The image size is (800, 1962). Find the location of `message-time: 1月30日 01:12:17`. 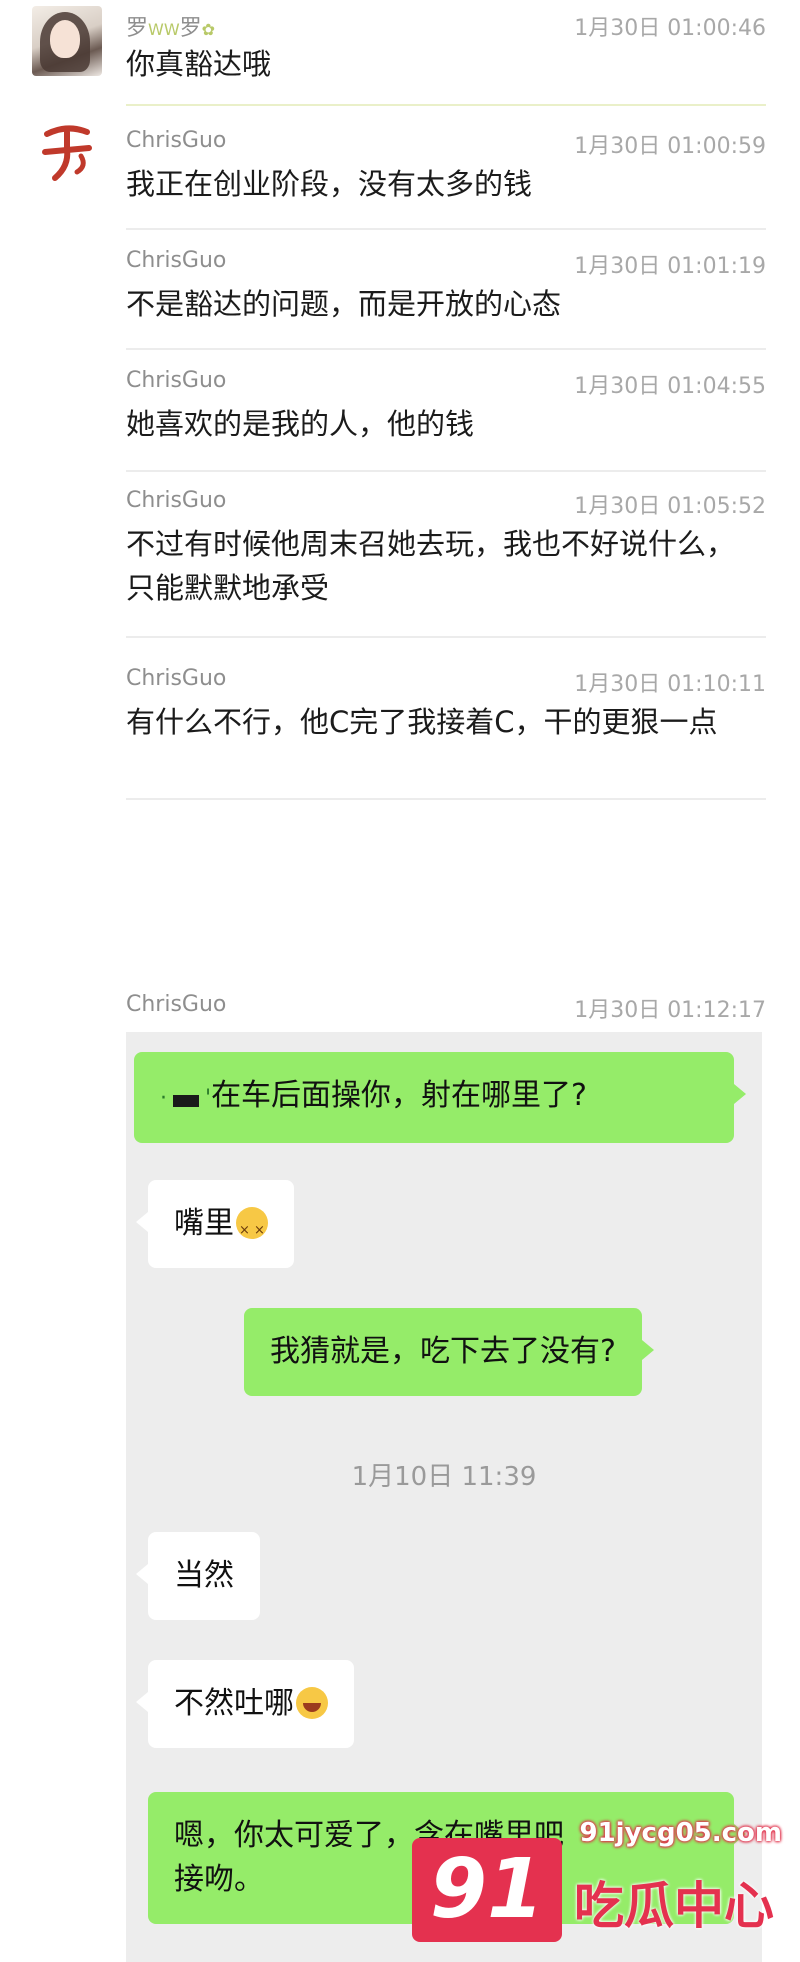

message-time: 1月30日 01:12:17 is located at coordinates (670, 1010).